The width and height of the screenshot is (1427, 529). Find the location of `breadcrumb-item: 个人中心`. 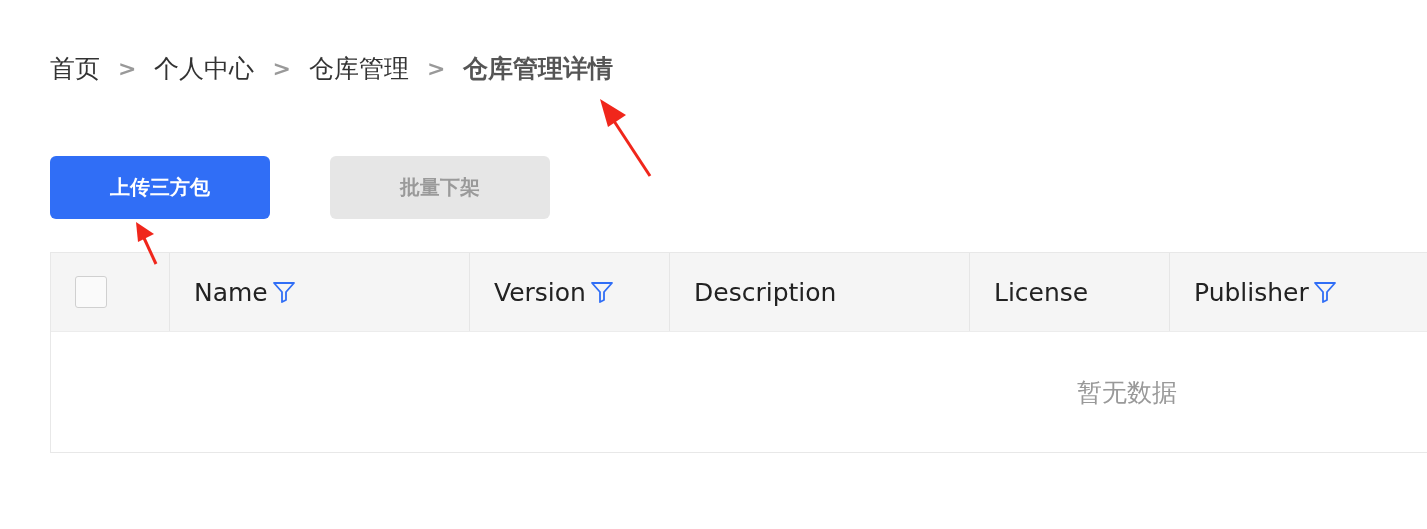

breadcrumb-item: 个人中心 is located at coordinates (204, 68).